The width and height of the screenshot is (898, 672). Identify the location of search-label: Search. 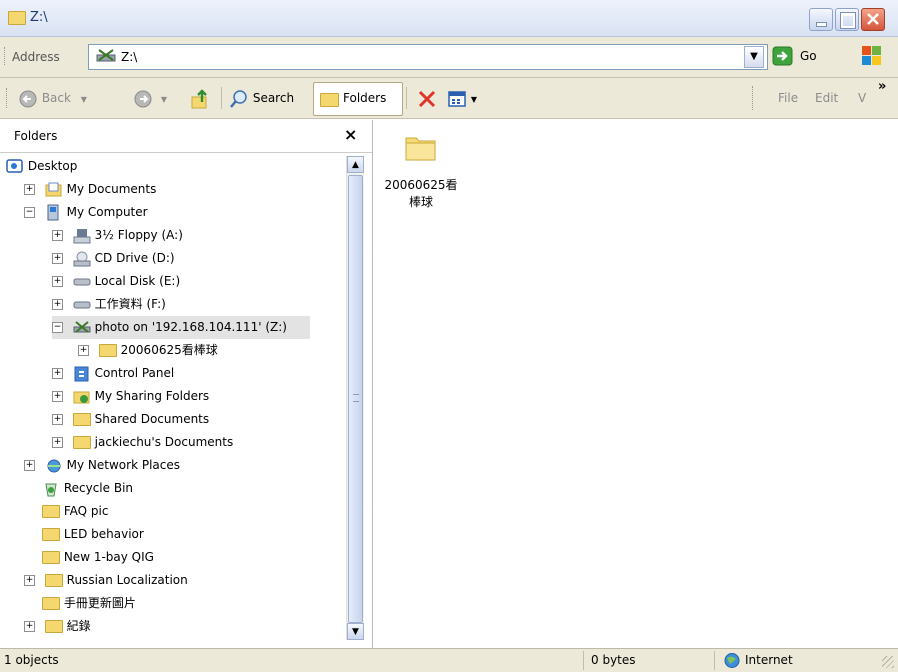
(273, 98).